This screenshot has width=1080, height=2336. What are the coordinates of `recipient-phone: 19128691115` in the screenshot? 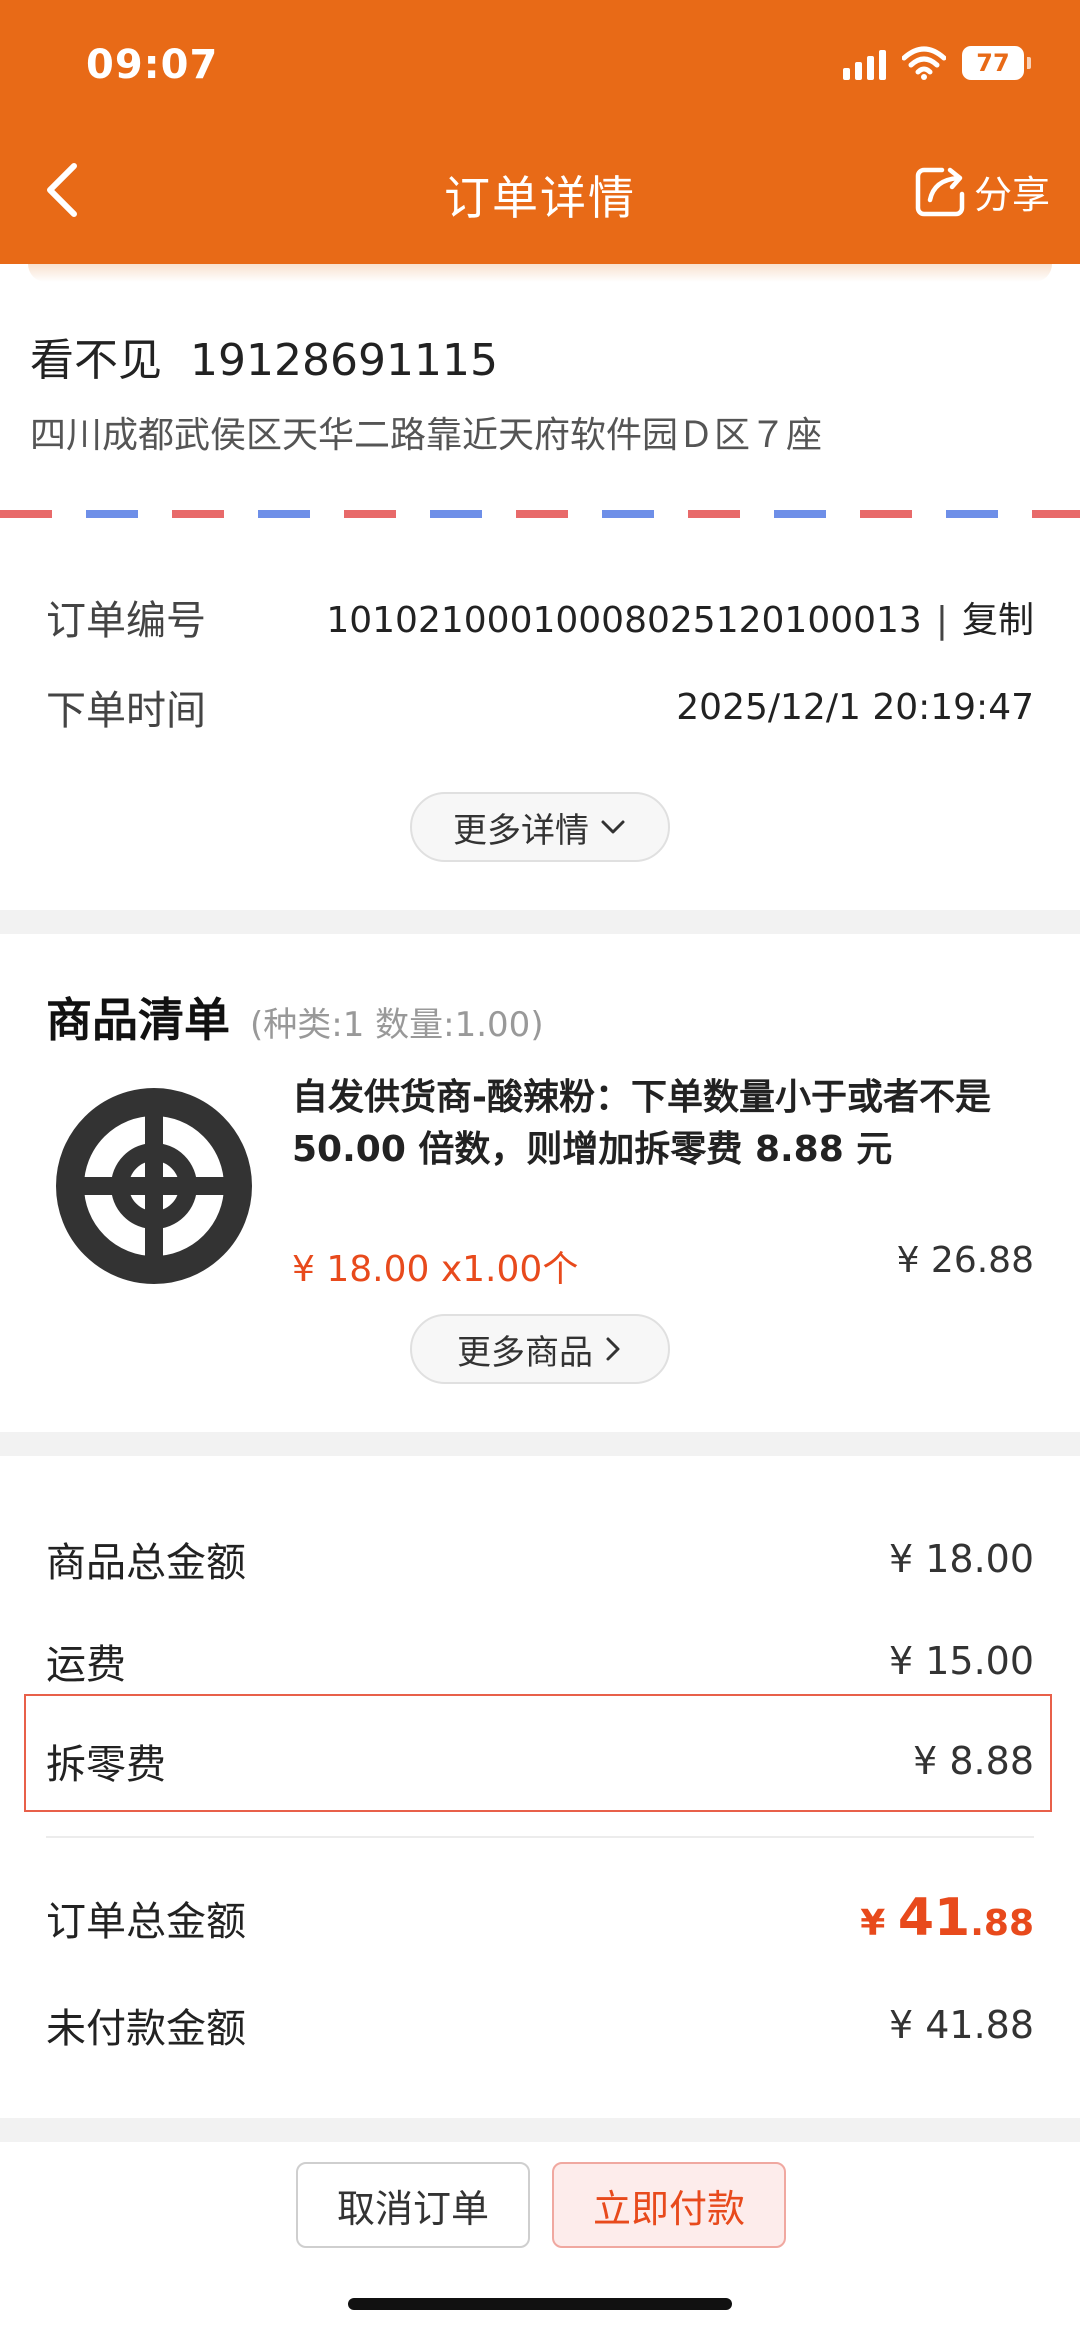 It's located at (344, 360).